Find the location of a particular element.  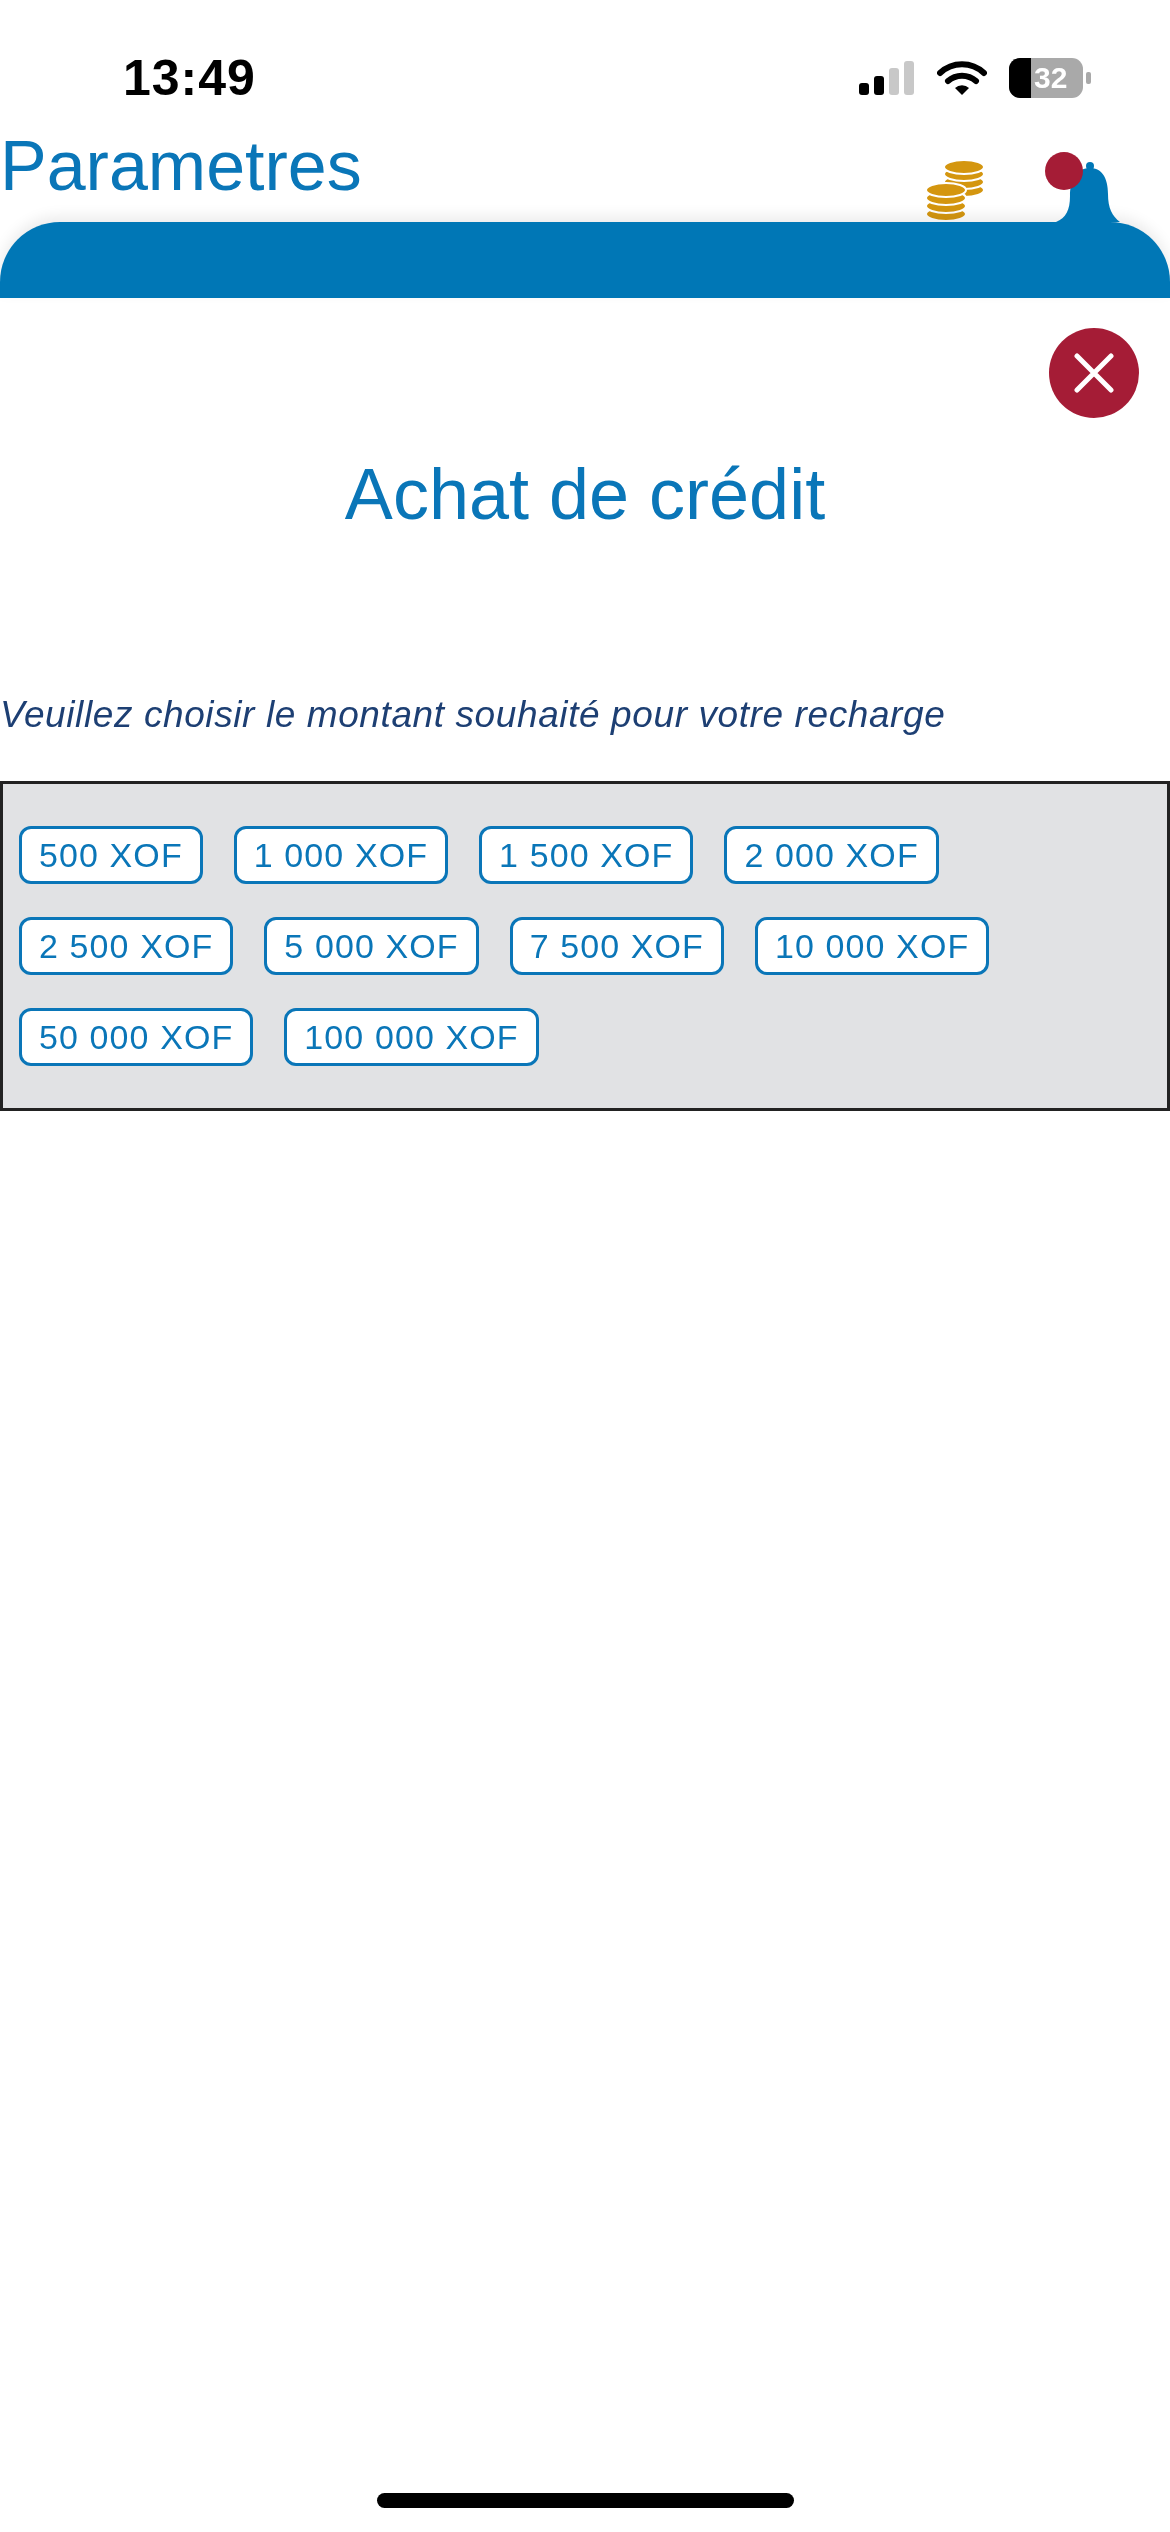

battery-percent: 32 is located at coordinates (1051, 78).